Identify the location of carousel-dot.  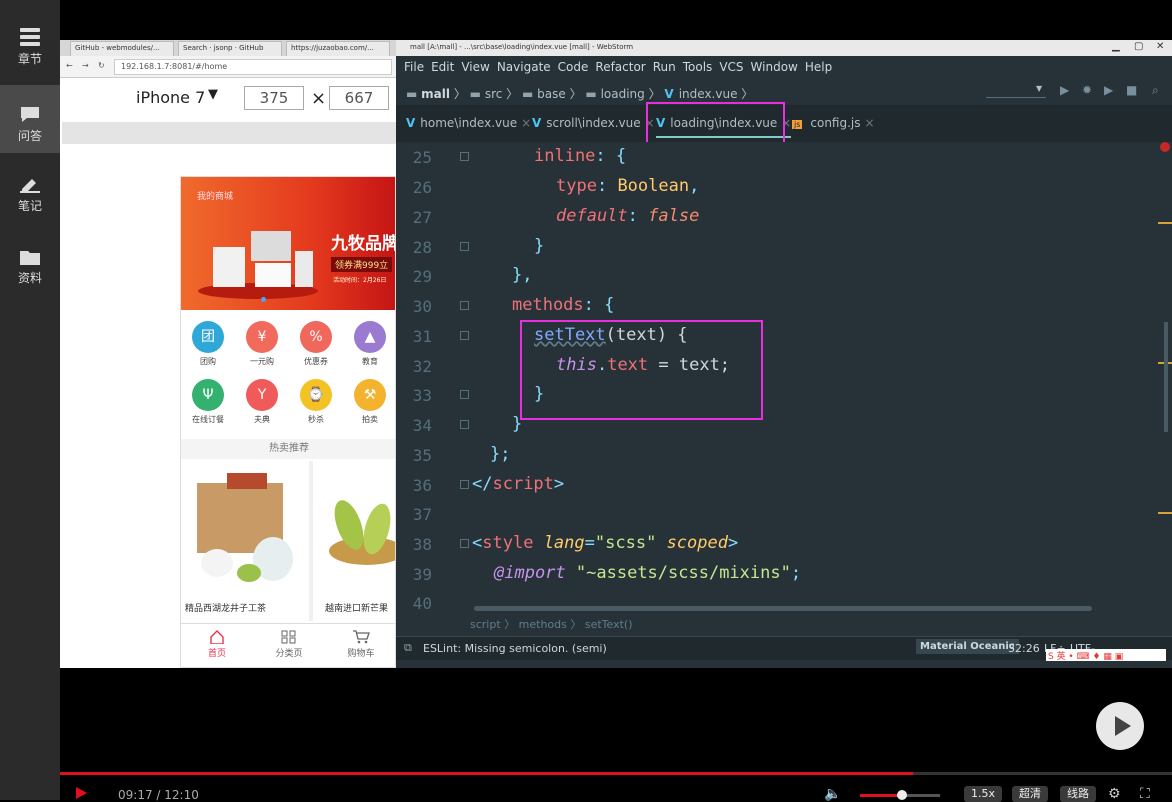
(263, 299).